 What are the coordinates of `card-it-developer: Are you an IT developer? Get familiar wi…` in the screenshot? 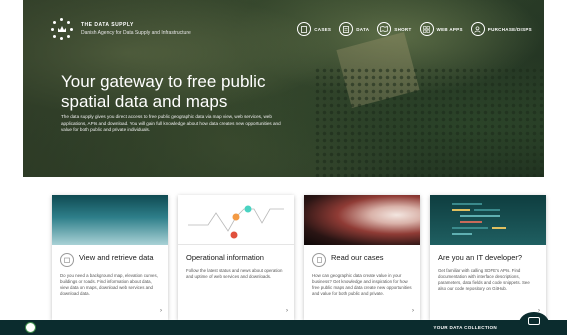 It's located at (488, 257).